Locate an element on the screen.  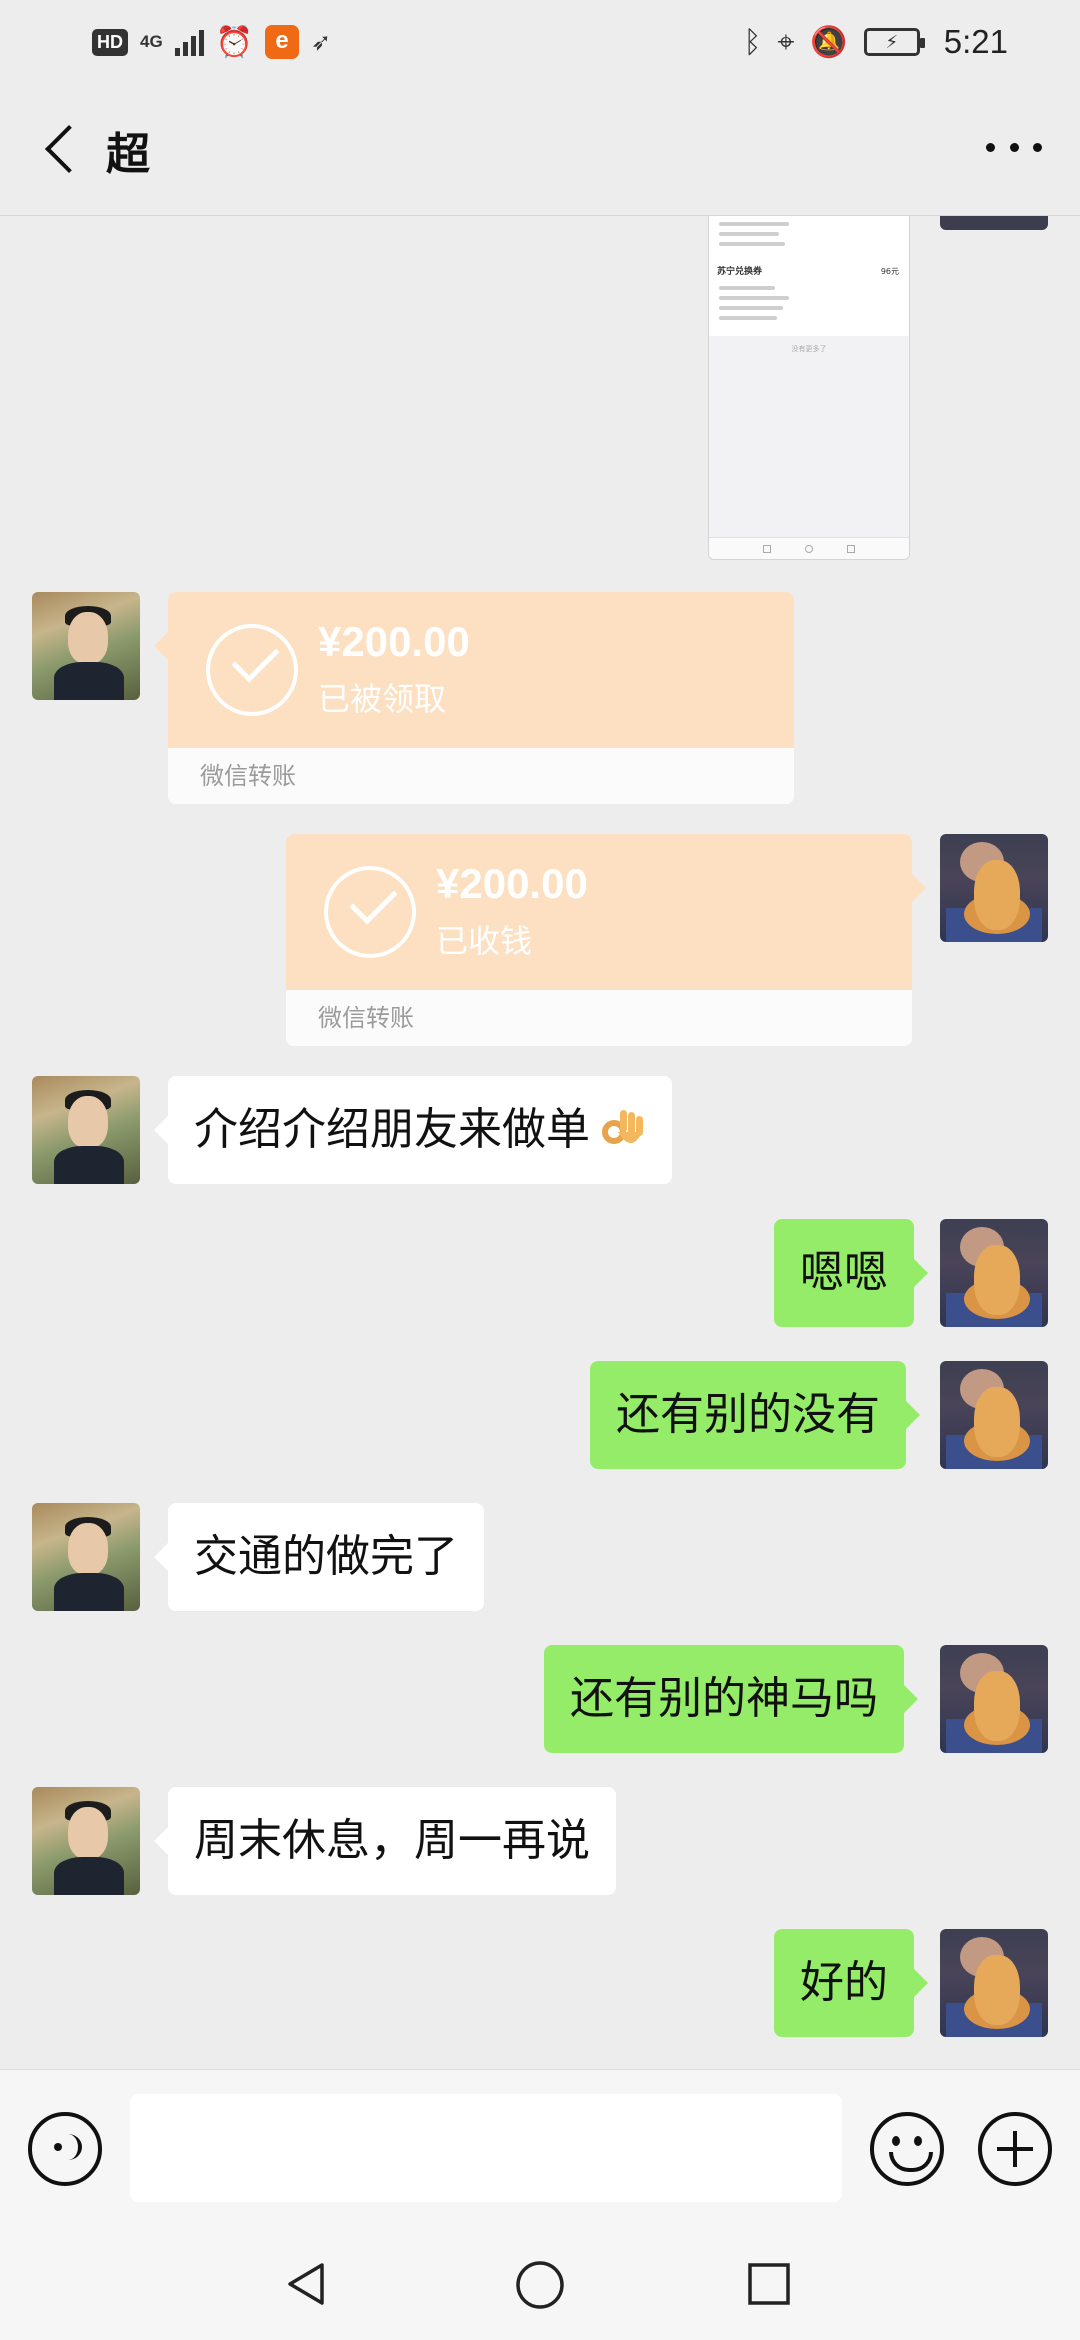
message-bubble: 还有别的神马吗 is located at coordinates (731, 1699).